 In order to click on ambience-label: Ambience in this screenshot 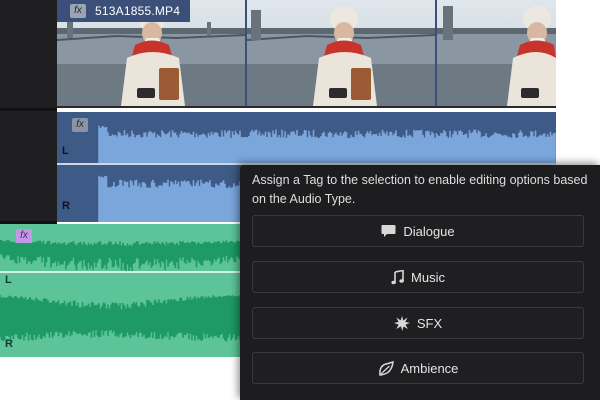, I will do `click(429, 368)`.